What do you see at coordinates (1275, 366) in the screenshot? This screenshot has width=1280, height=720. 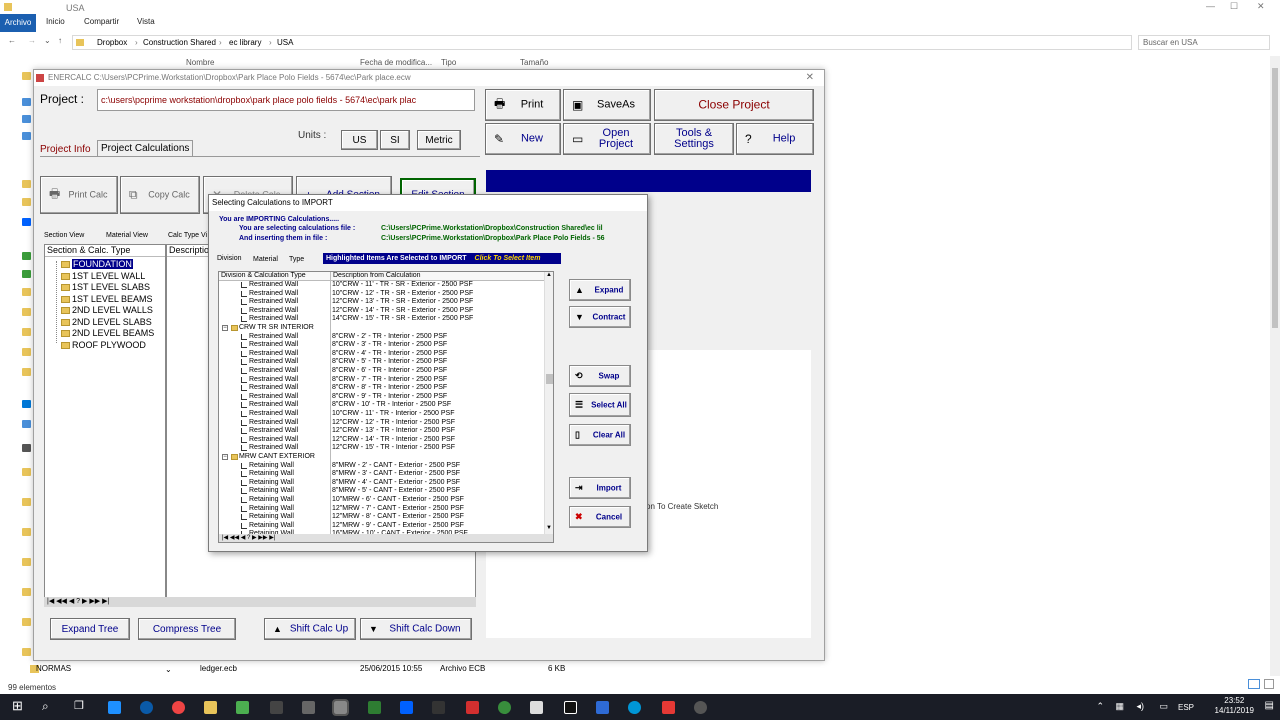 I see `explorer-scrollbar` at bounding box center [1275, 366].